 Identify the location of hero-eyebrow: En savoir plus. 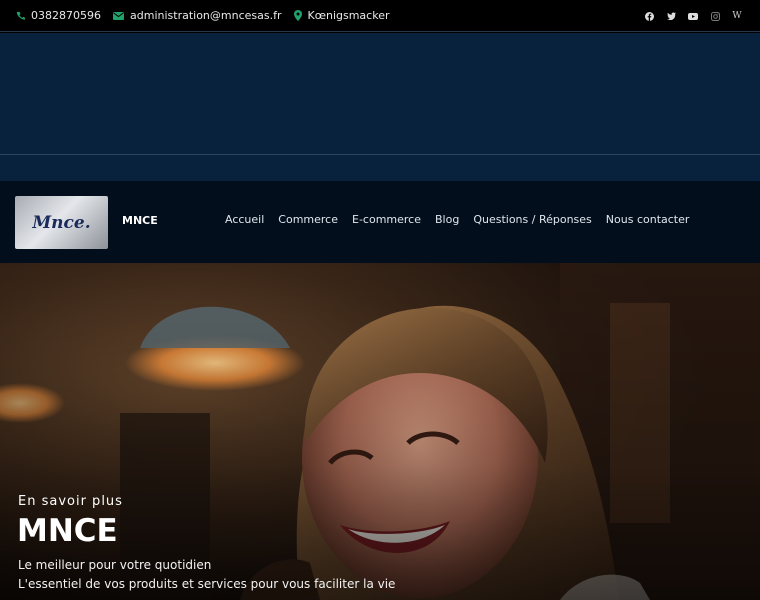
(70, 501).